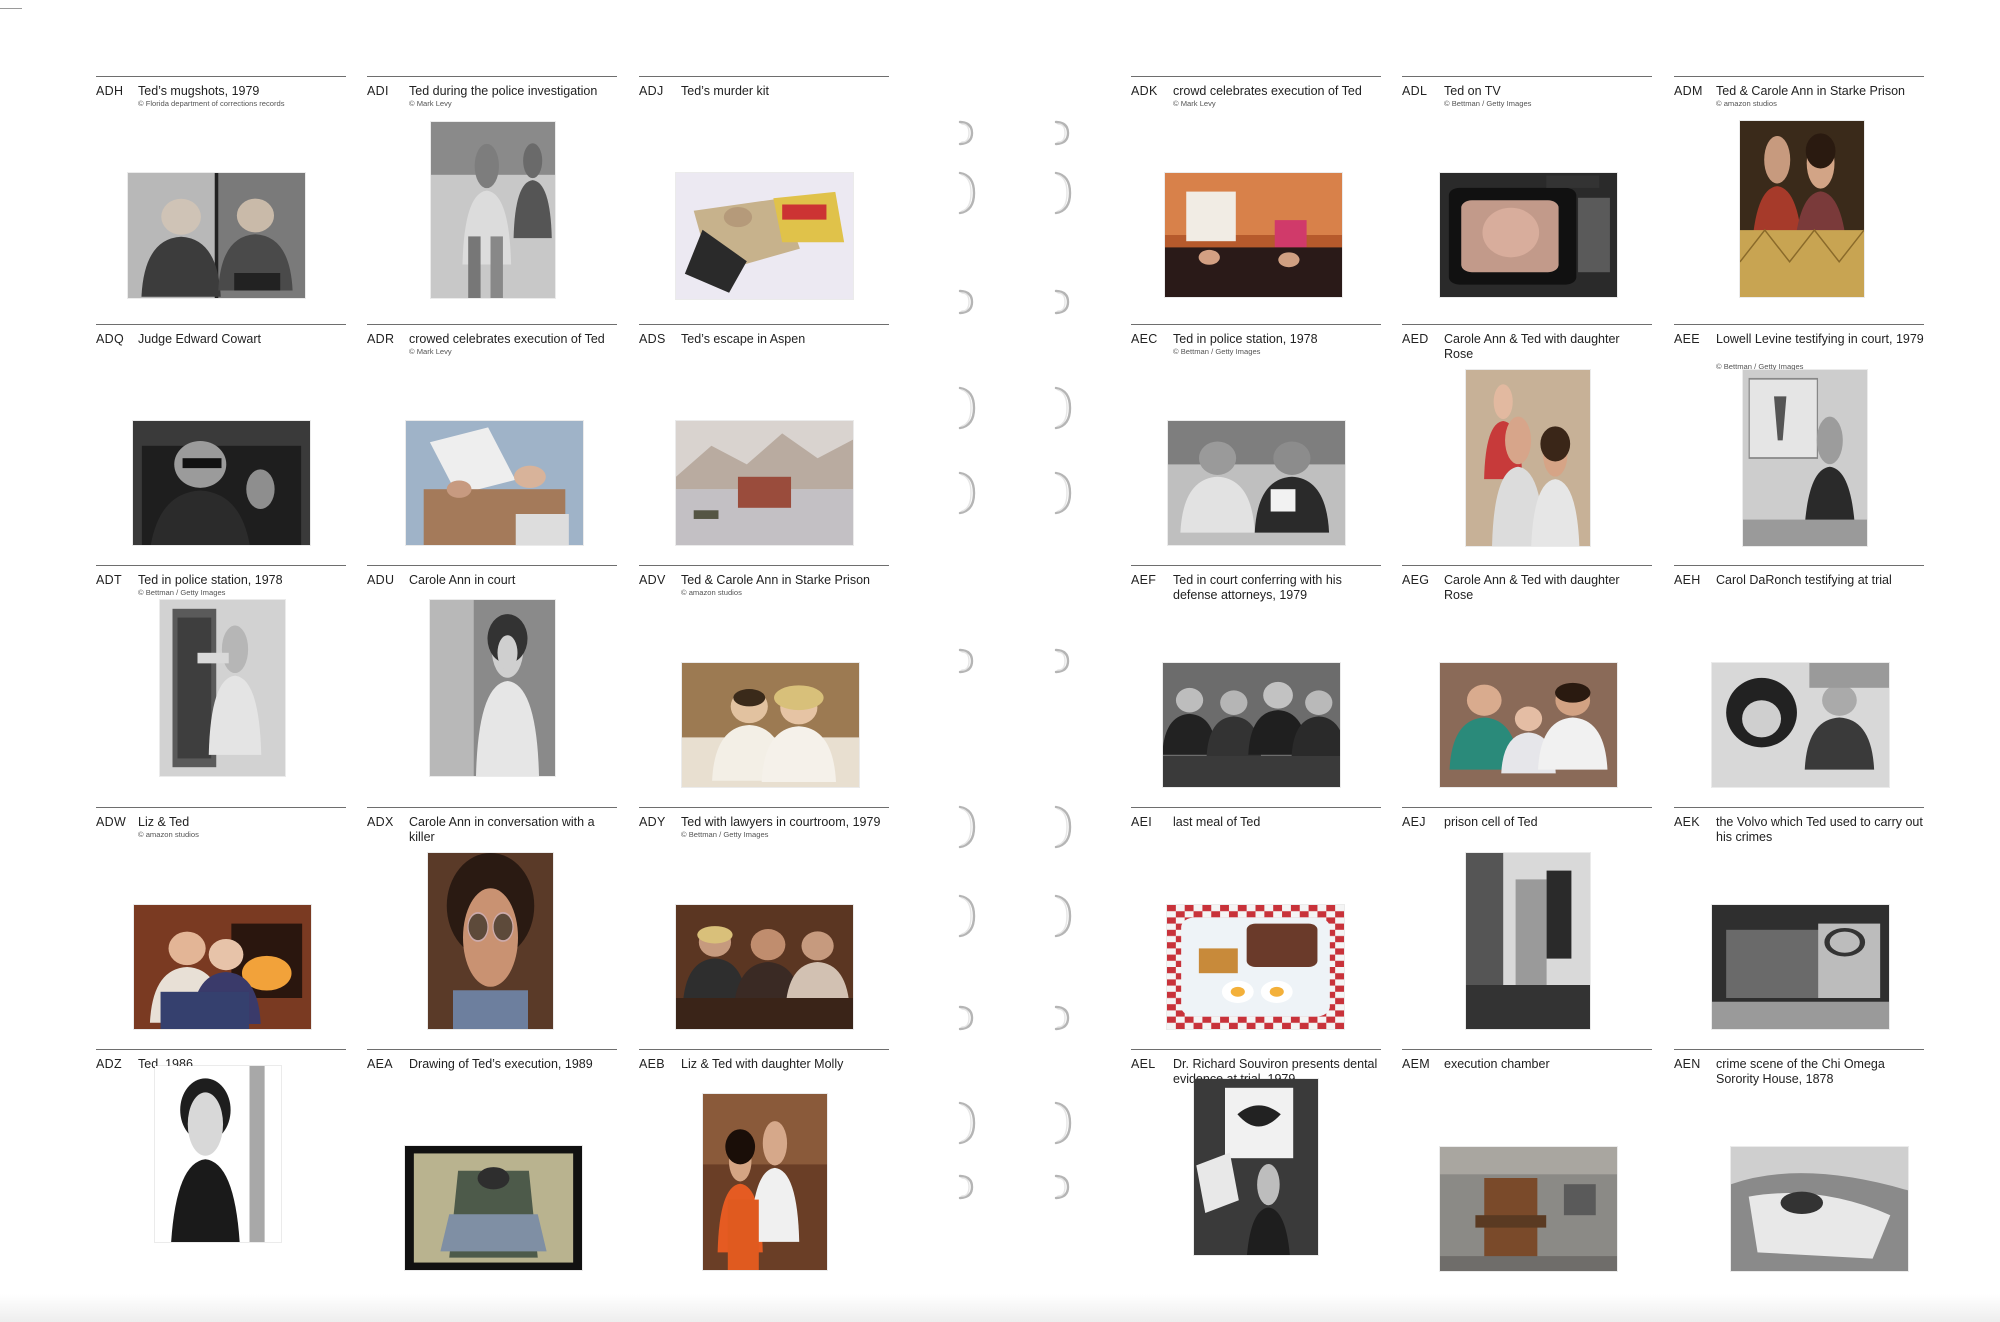 This screenshot has height=1322, width=2000. Describe the element at coordinates (221, 445) in the screenshot. I see `catalog-item-adq: ADQ Judge Edward Cowart` at that location.